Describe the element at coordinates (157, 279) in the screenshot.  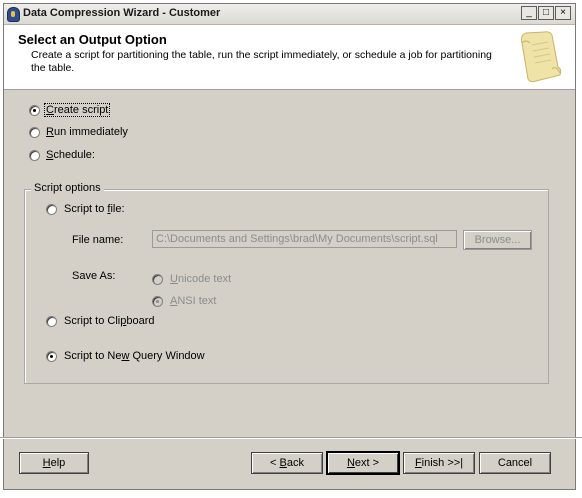
I see `unicode-text-radio` at that location.